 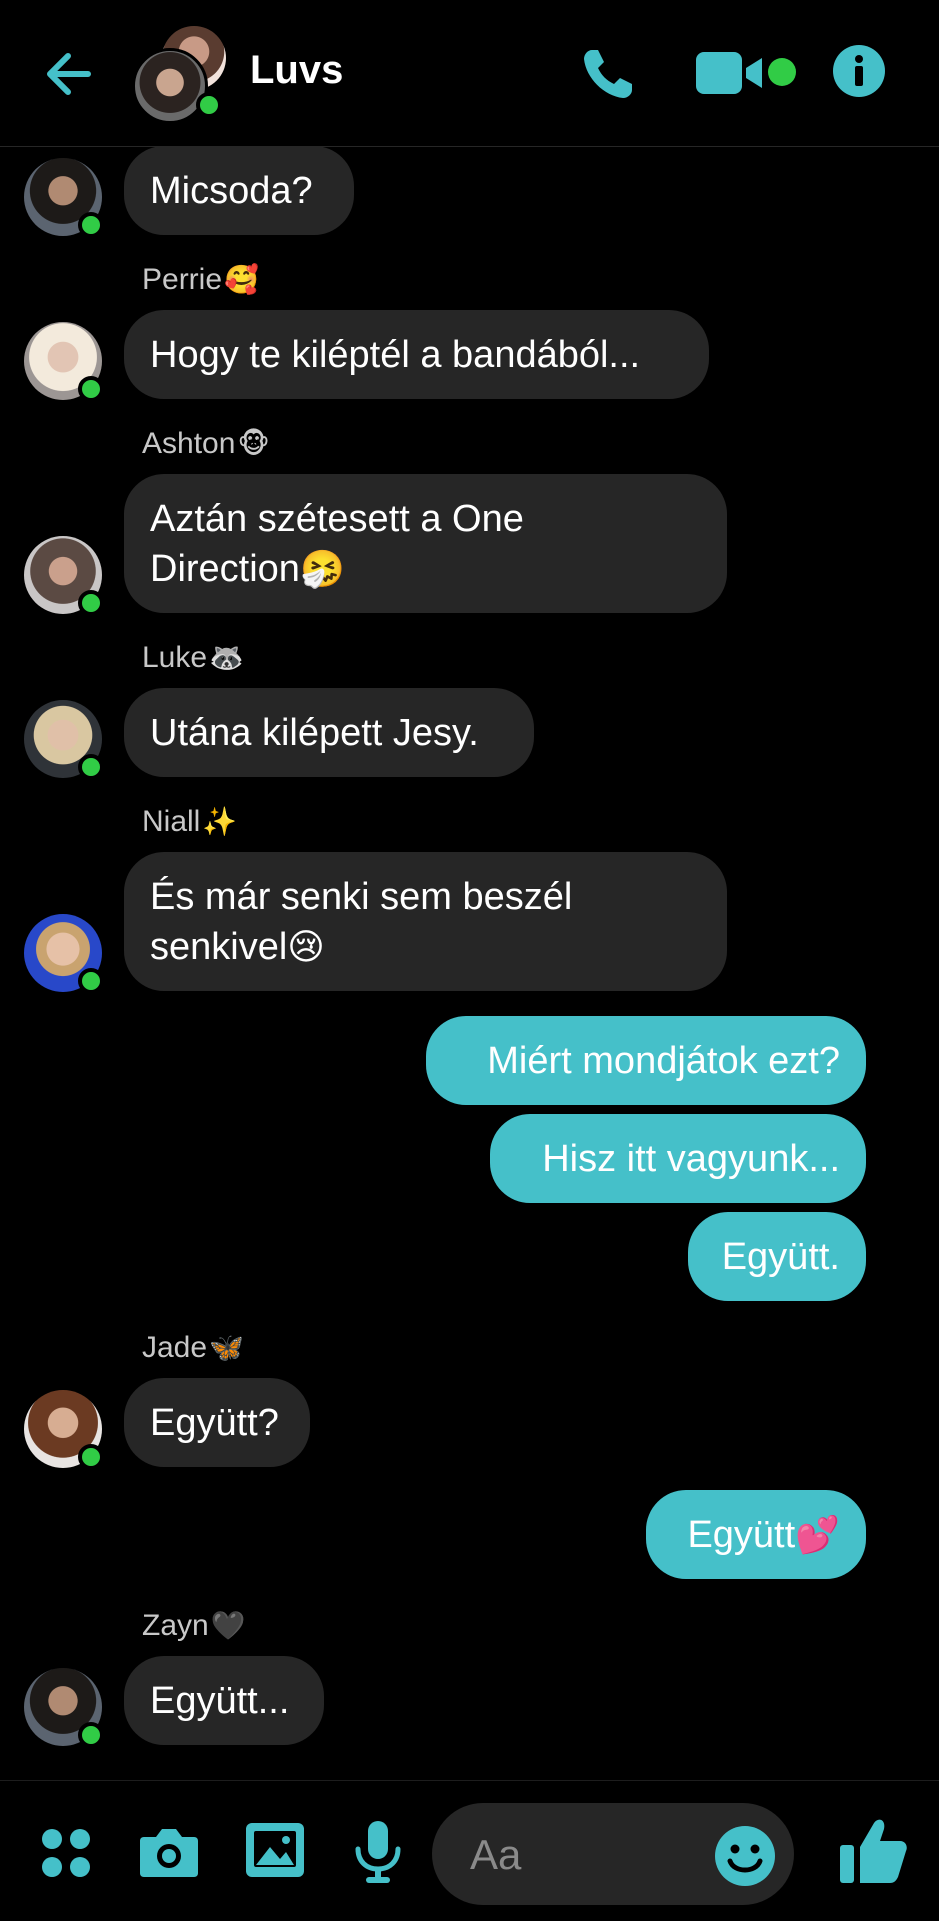 What do you see at coordinates (859, 71) in the screenshot?
I see `info-icon` at bounding box center [859, 71].